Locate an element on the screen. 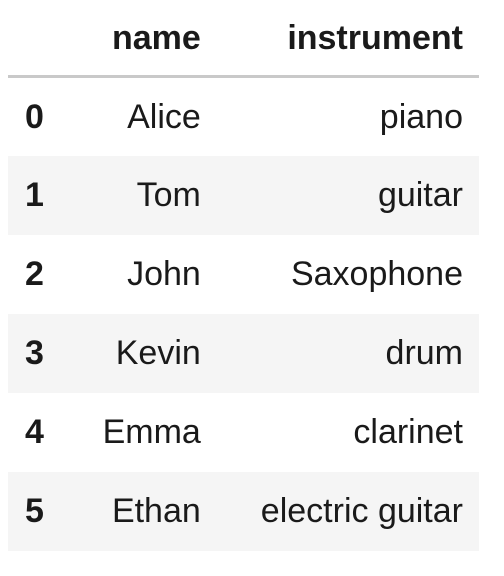 Image resolution: width=504 pixels, height=576 pixels. table-header: name instrument is located at coordinates (243, 39).